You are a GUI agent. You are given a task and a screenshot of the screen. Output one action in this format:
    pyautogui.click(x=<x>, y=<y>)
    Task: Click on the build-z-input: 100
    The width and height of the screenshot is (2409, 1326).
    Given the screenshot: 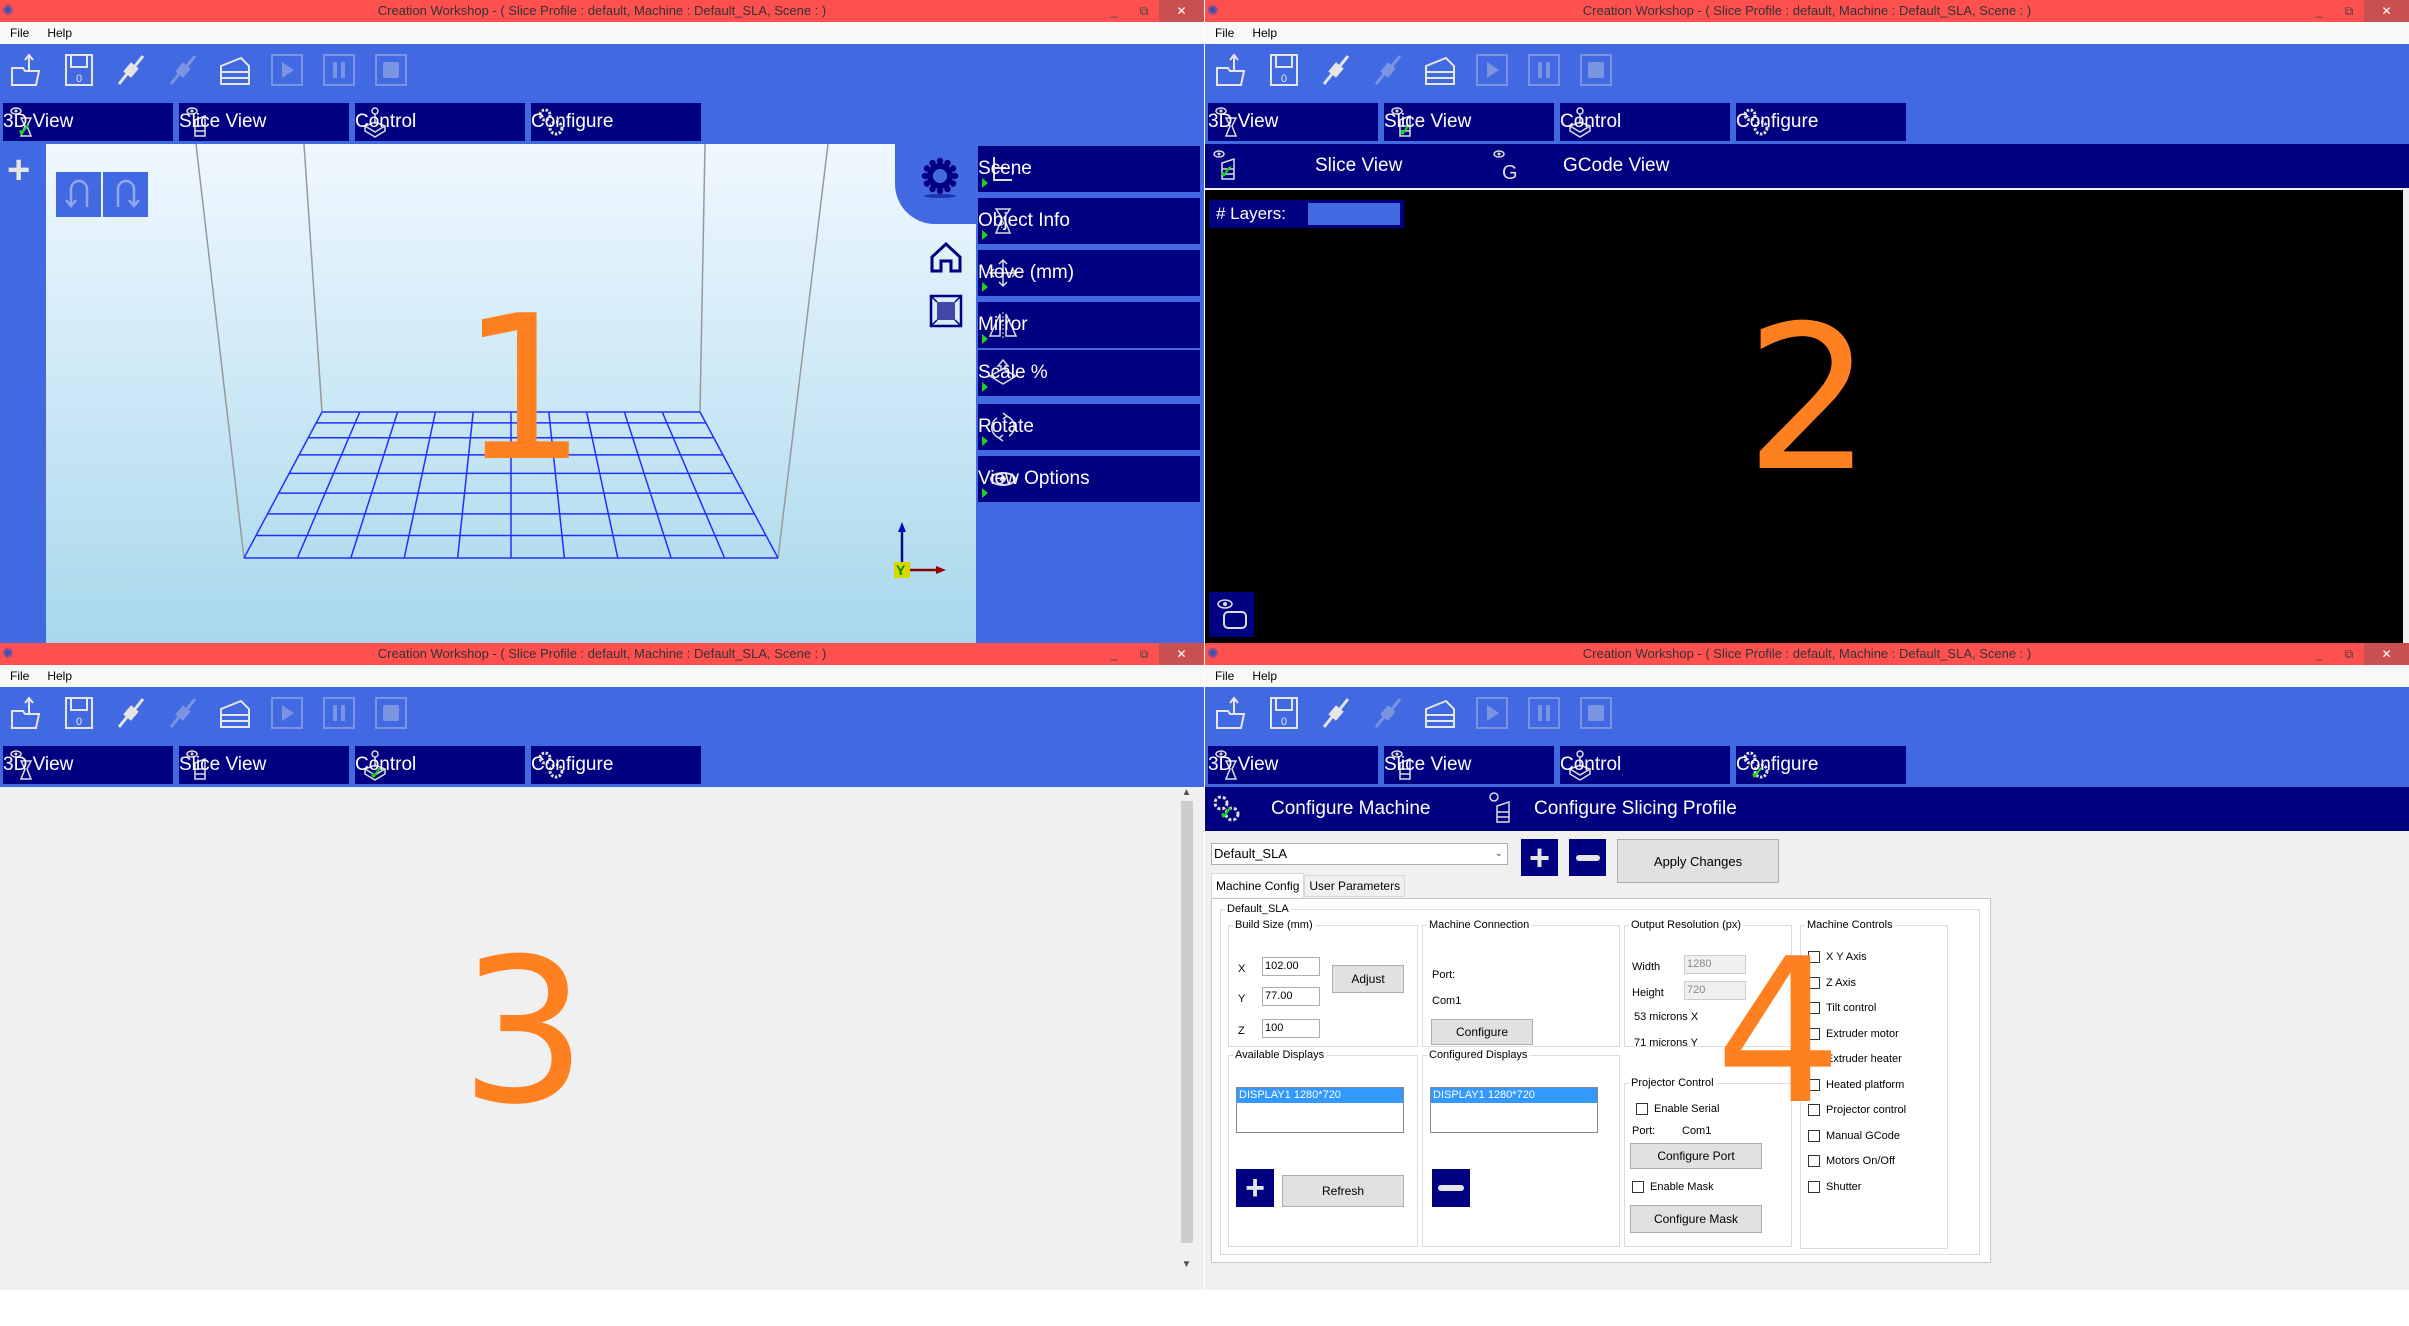 What is the action you would take?
    pyautogui.click(x=1291, y=1028)
    